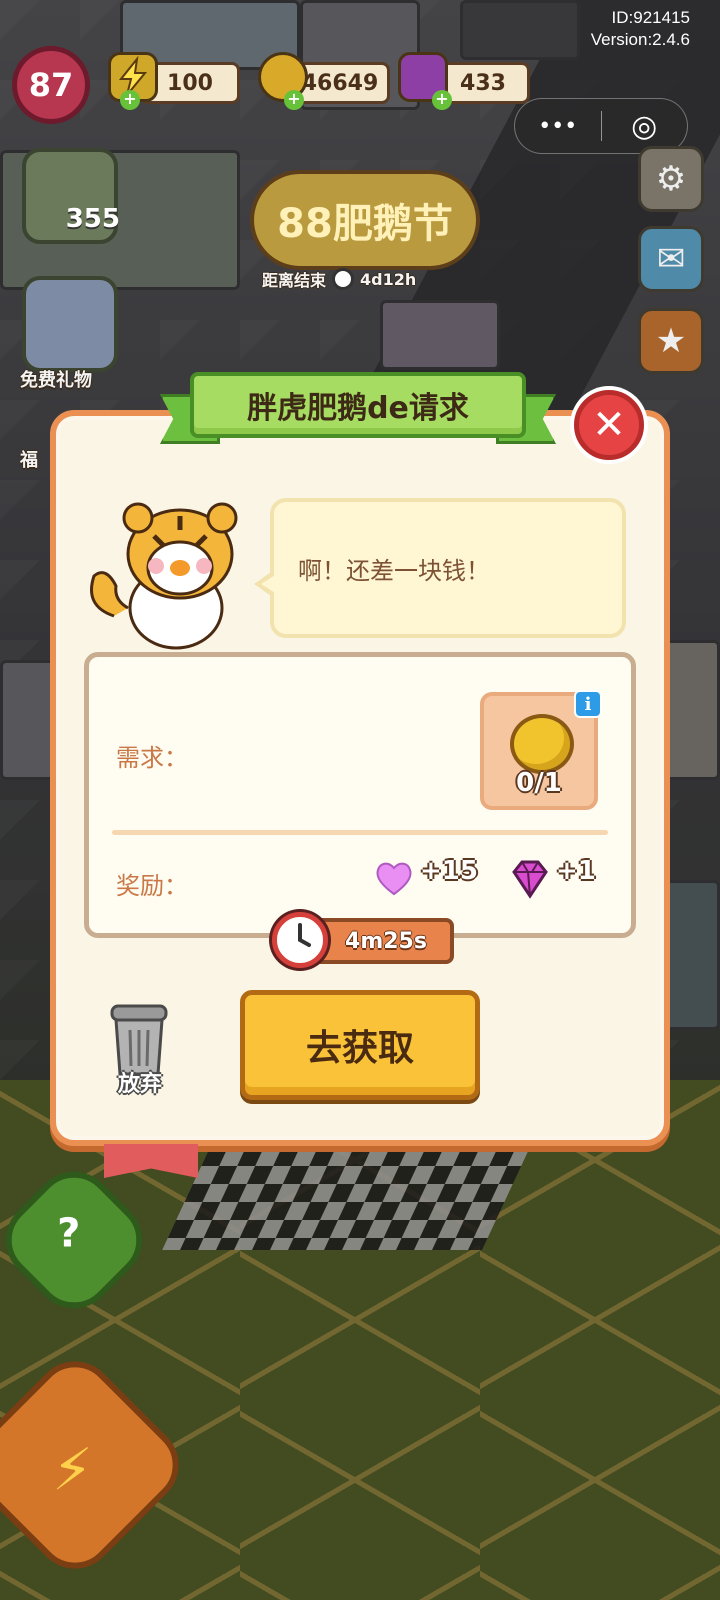  What do you see at coordinates (130, 100) in the screenshot?
I see `add-energy-icon: +` at bounding box center [130, 100].